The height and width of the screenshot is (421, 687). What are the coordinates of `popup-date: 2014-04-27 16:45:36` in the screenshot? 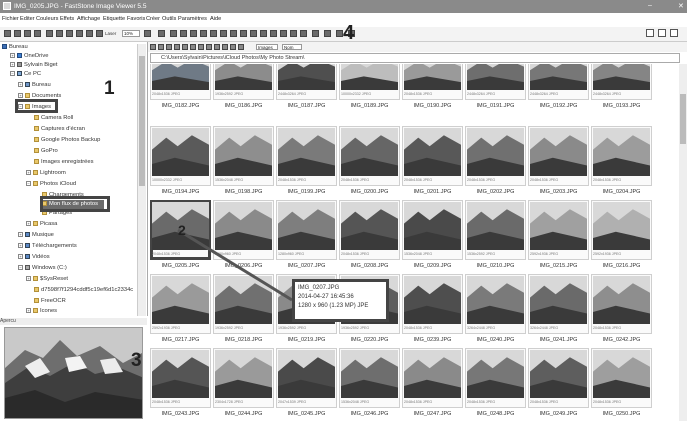 It's located at (326, 297).